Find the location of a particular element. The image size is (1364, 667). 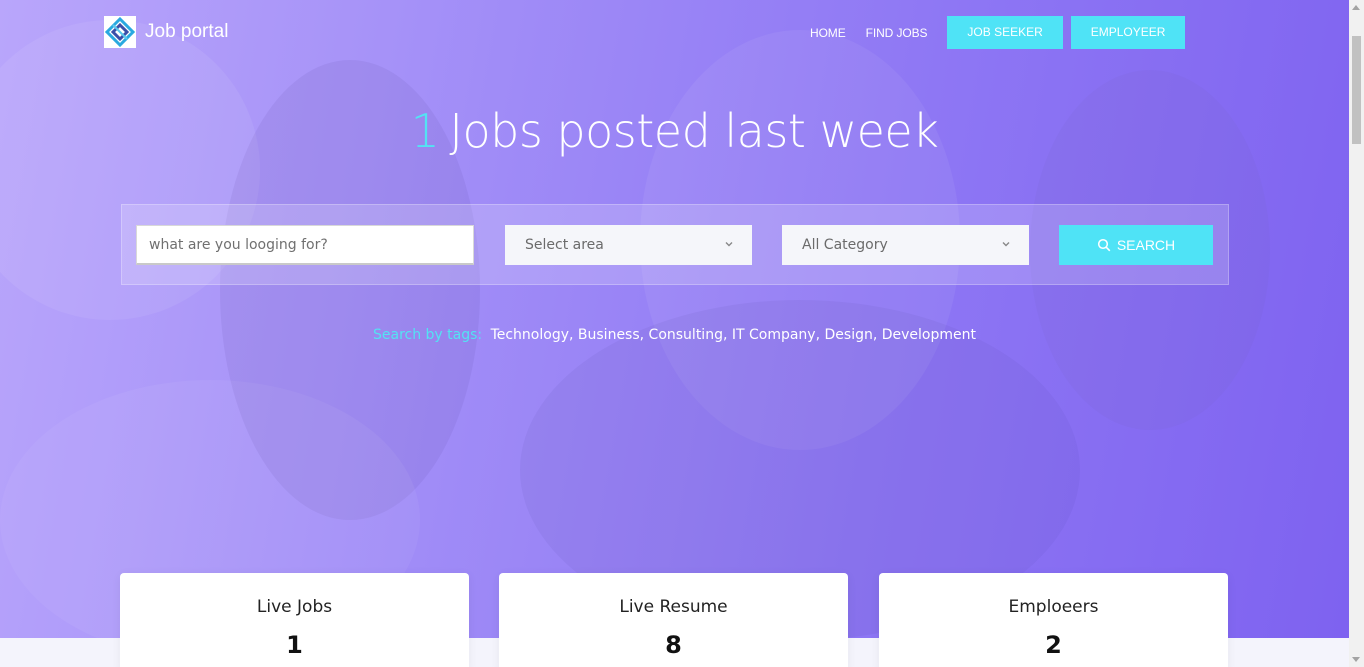

tag-link-business: Business, is located at coordinates (611, 335).